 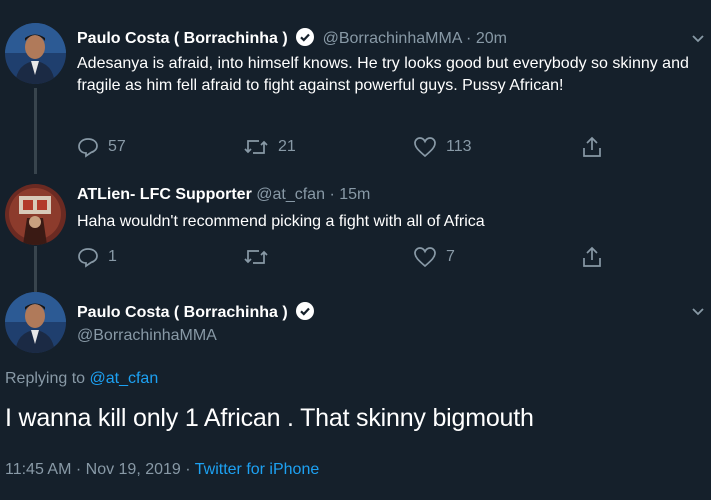 I want to click on retweet-button, so click(x=260, y=257).